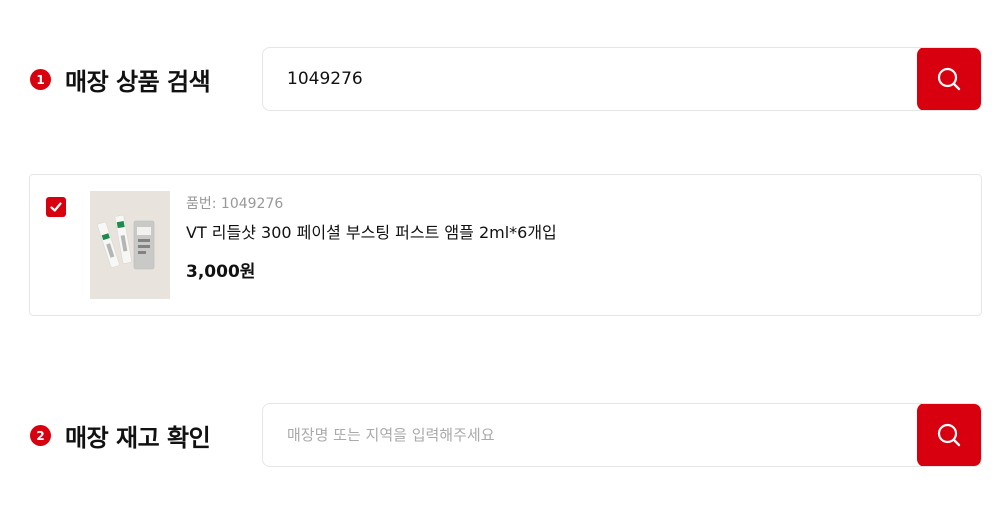  I want to click on product-select-checkbox, so click(56, 207).